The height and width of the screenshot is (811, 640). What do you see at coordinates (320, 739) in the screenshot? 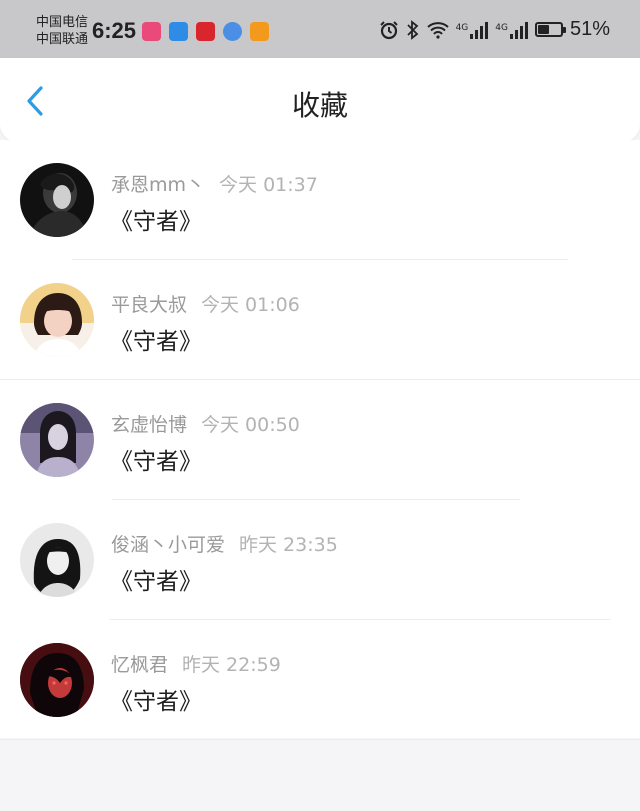
I see `divider` at bounding box center [320, 739].